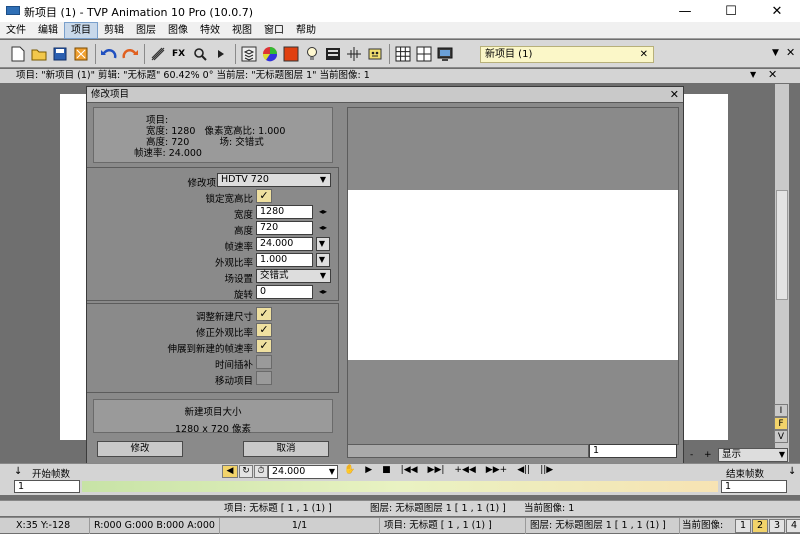  What do you see at coordinates (353, 54) in the screenshot?
I see `crosshair-icon` at bounding box center [353, 54].